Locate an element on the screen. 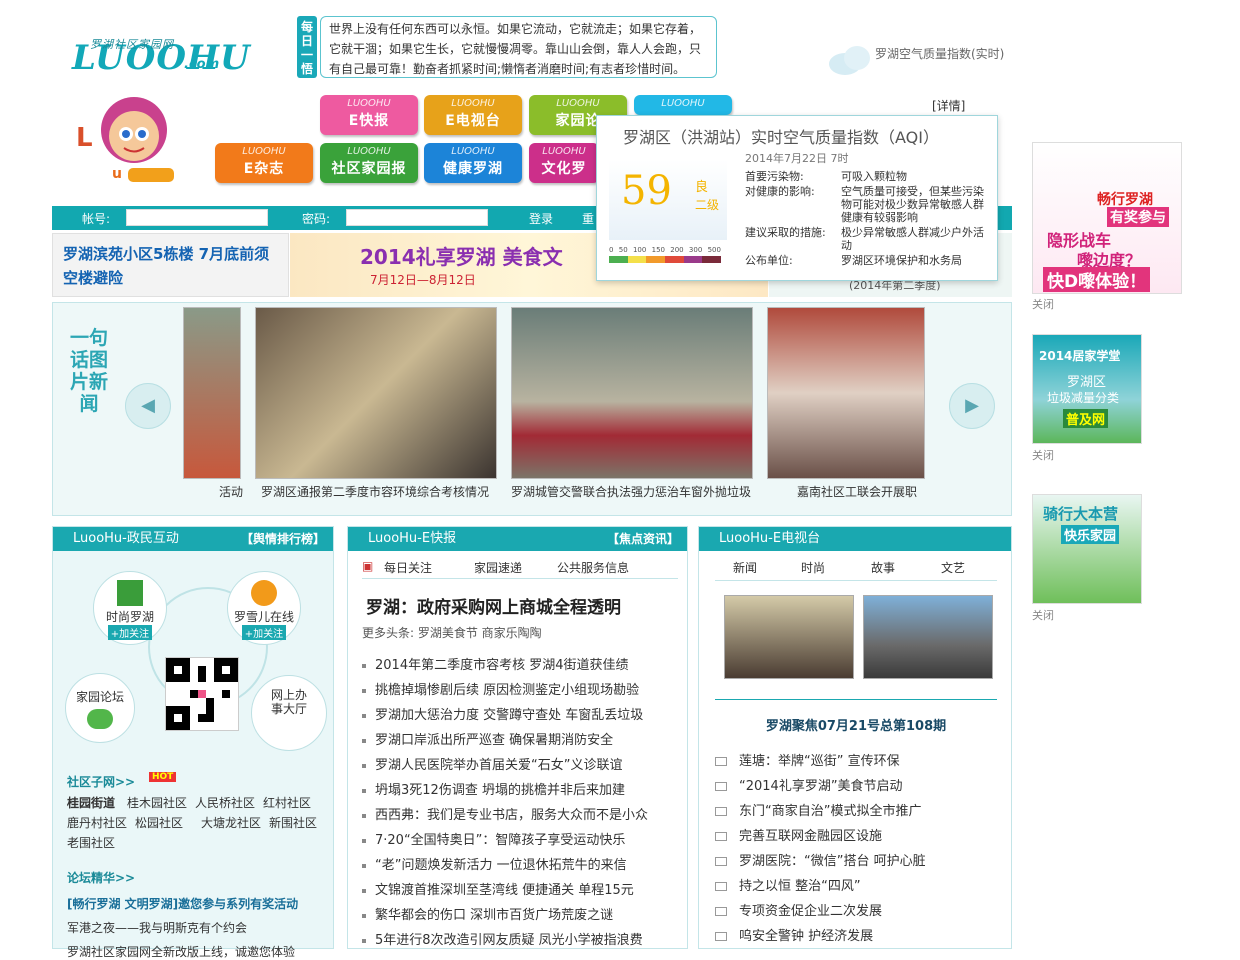  ad-cycling-base: 骑行大本营 快乐家园 is located at coordinates (1087, 549).